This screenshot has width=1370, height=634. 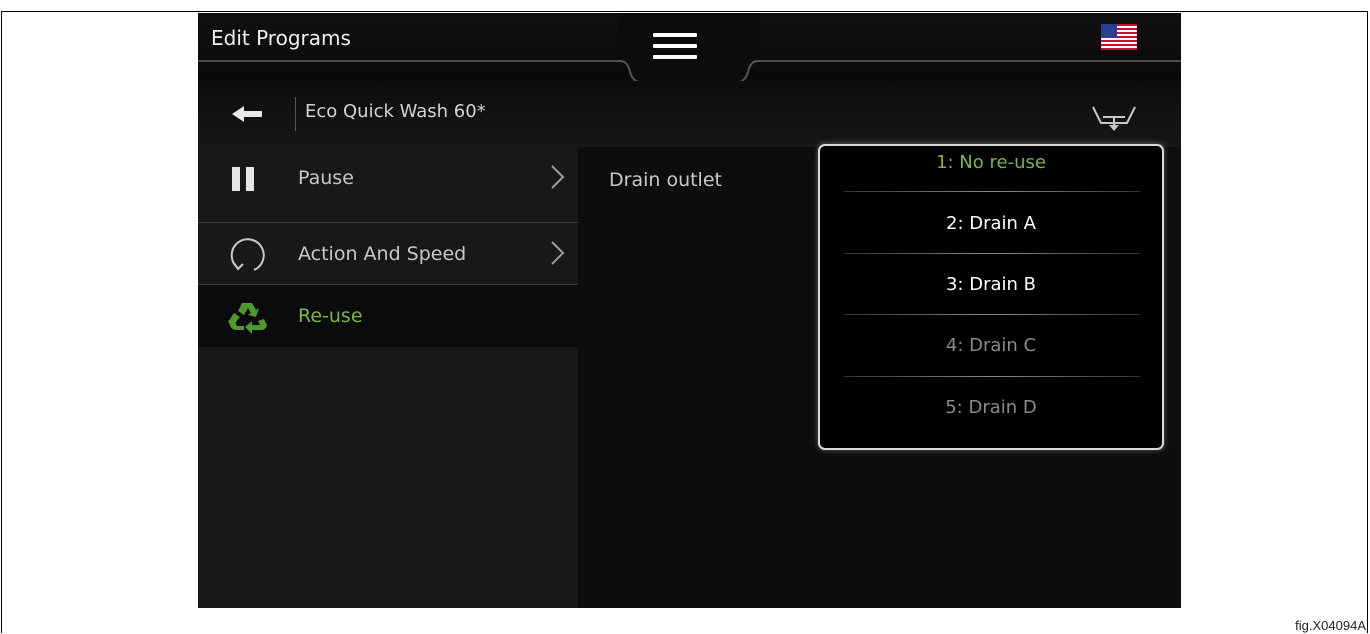 What do you see at coordinates (991, 407) in the screenshot?
I see `option-label: 5: Drain D` at bounding box center [991, 407].